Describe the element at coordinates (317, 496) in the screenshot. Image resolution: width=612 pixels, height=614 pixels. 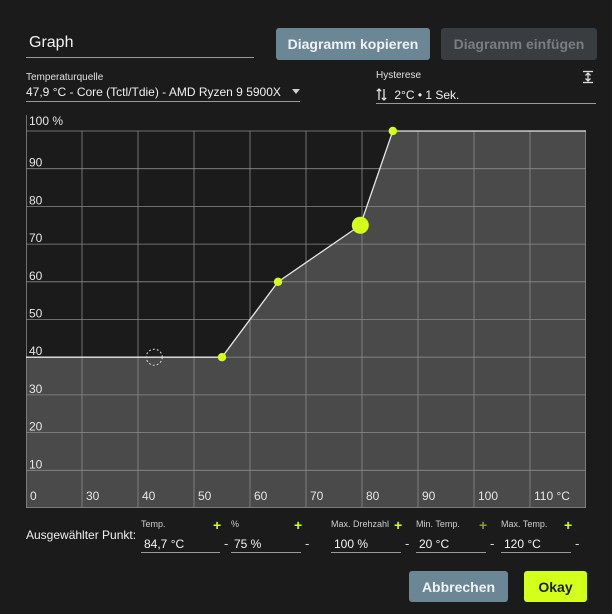
I see `x-tick-label: 70` at that location.